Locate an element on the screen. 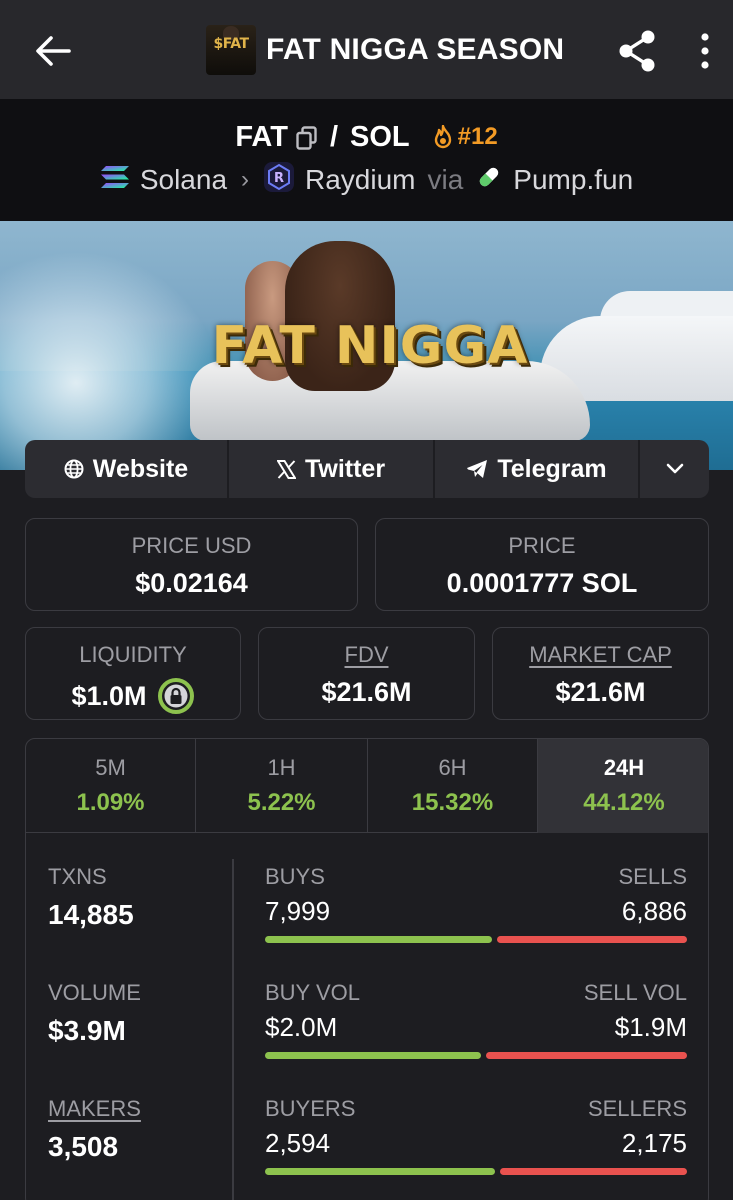 The width and height of the screenshot is (733, 1200). x-logo-icon is located at coordinates (286, 469).